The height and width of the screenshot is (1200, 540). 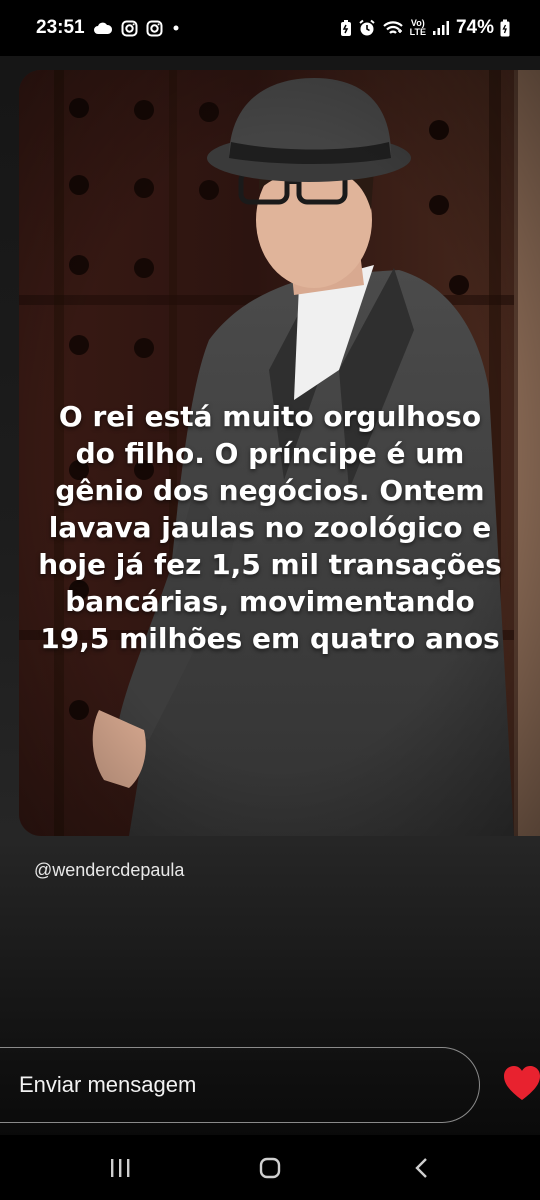 What do you see at coordinates (346, 28) in the screenshot?
I see `battery-saver-icon` at bounding box center [346, 28].